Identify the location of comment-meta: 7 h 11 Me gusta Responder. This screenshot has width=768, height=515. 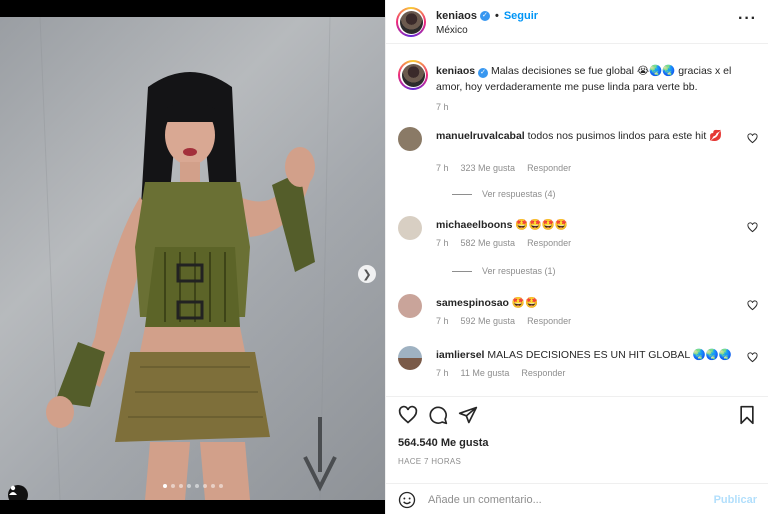
(500, 373).